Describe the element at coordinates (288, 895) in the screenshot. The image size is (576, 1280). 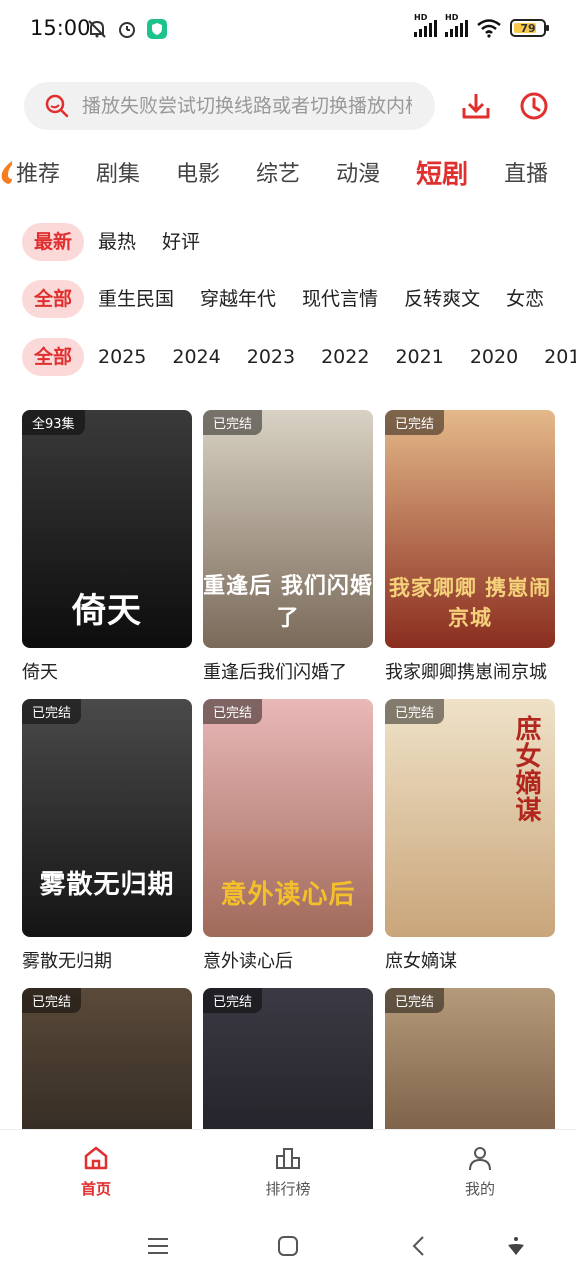
I see `poster-title-art: 意外读心后` at that location.